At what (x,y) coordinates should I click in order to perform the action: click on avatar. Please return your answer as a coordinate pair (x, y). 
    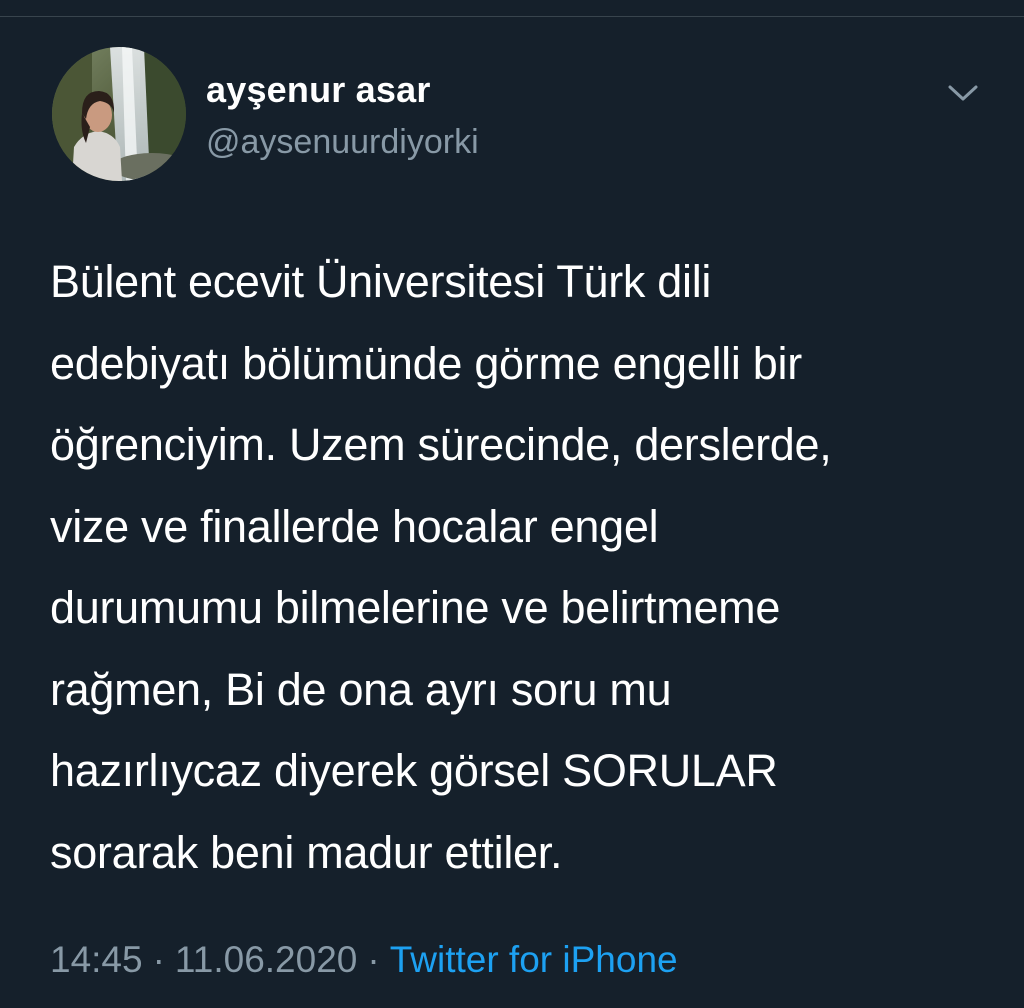
    Looking at the image, I should click on (119, 114).